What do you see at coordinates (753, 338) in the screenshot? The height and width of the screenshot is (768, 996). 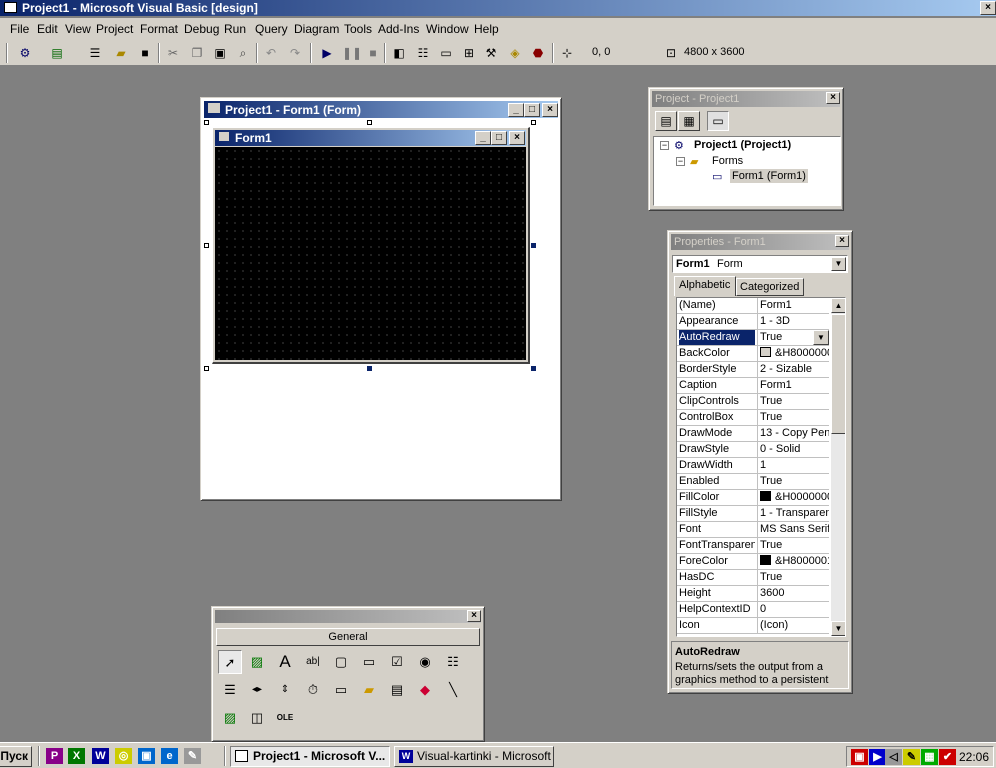 I see `property-row: AutoRedraw True ▼` at bounding box center [753, 338].